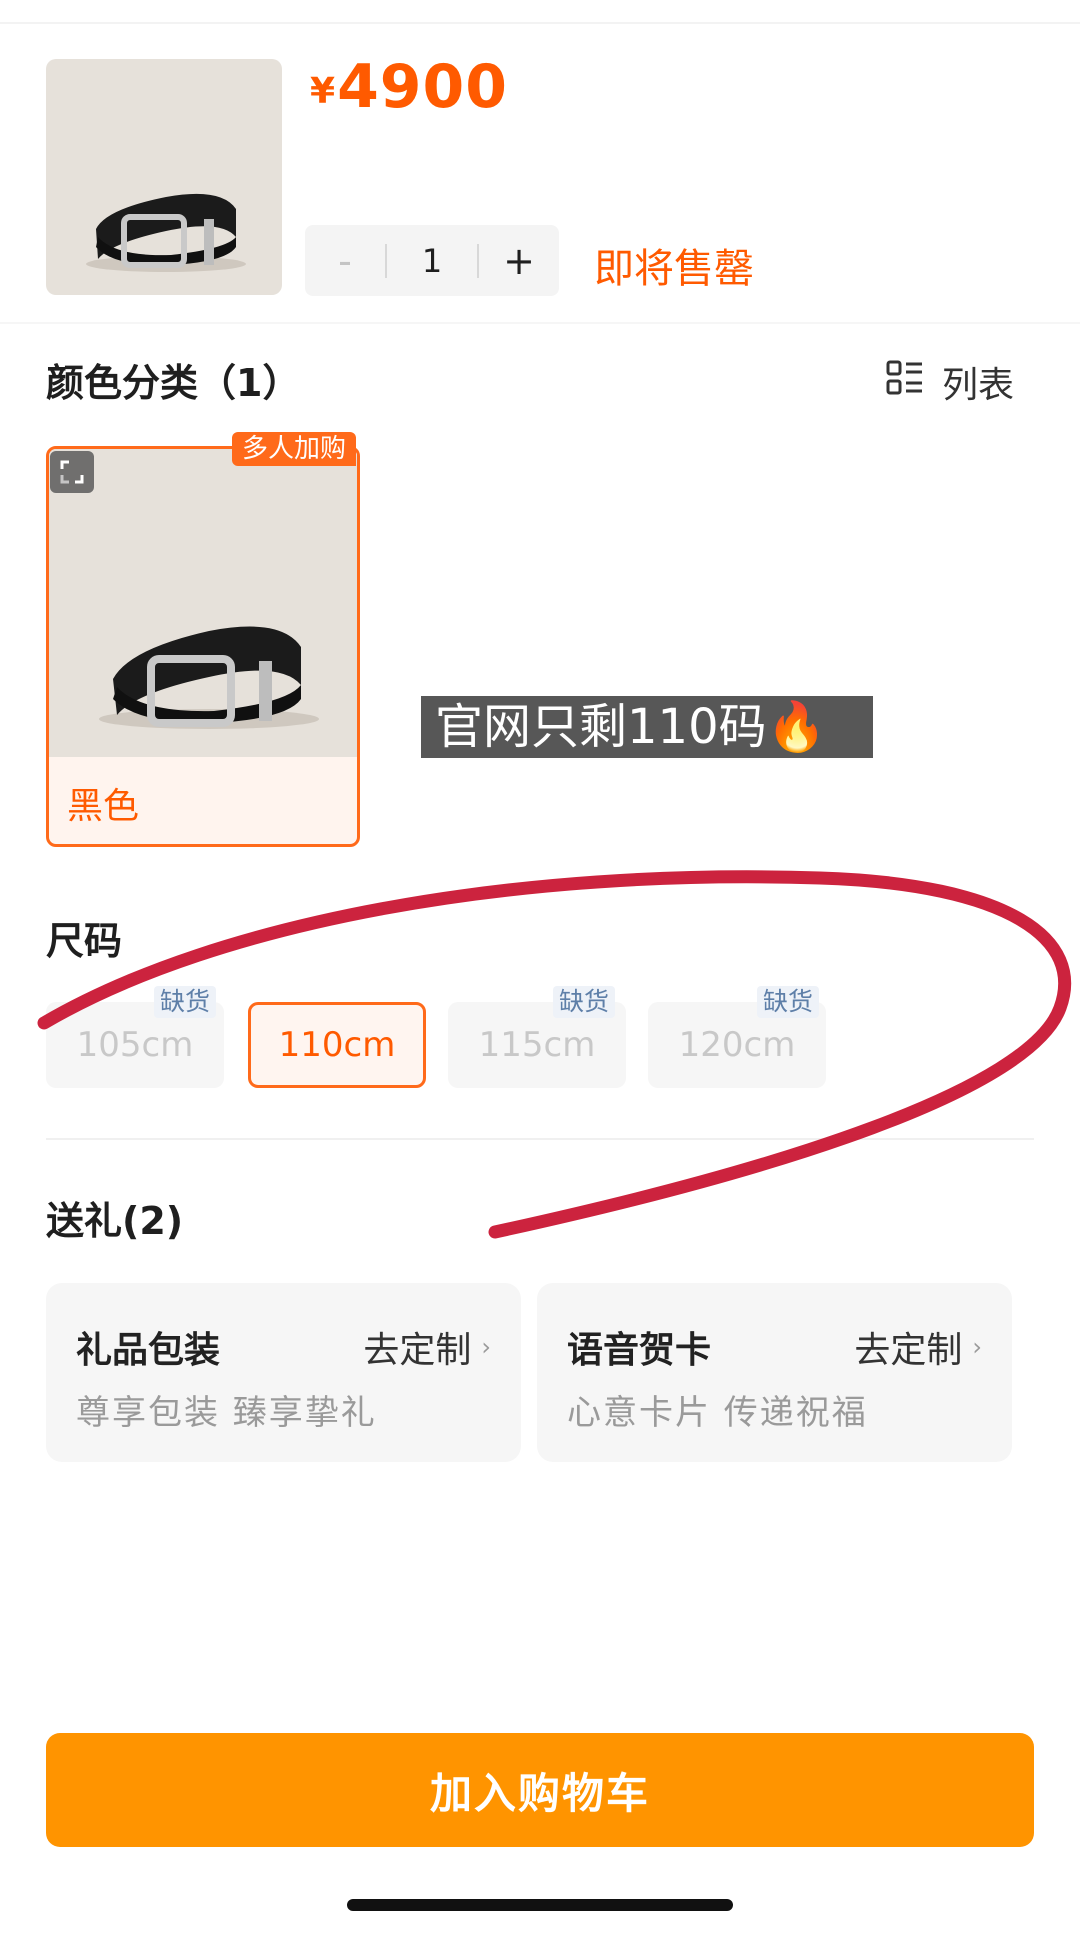 The width and height of the screenshot is (1080, 1933). I want to click on top-divider, so click(540, 23).